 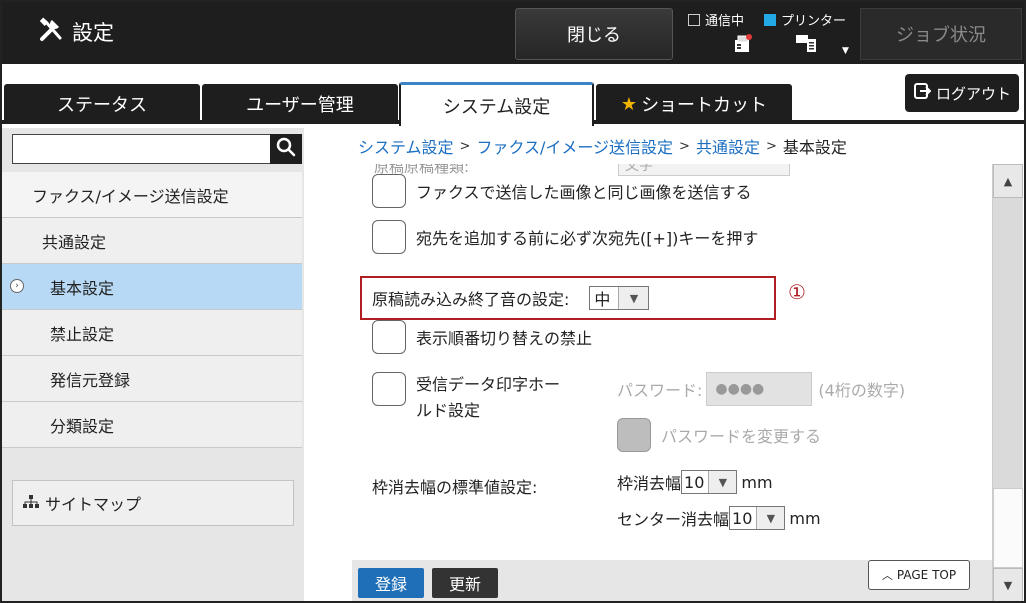 What do you see at coordinates (807, 45) in the screenshot?
I see `printer-device-icon` at bounding box center [807, 45].